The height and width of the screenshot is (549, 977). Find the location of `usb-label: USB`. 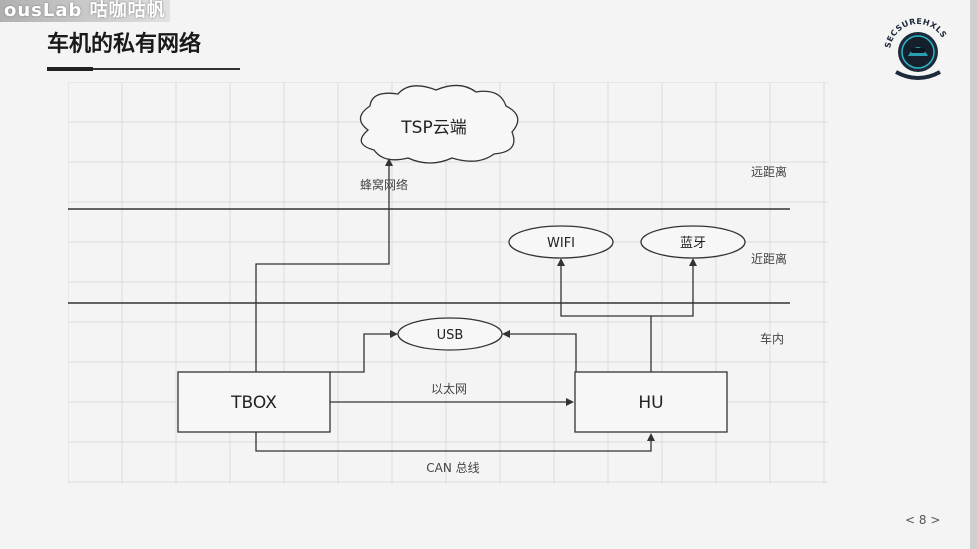

usb-label: USB is located at coordinates (450, 335).